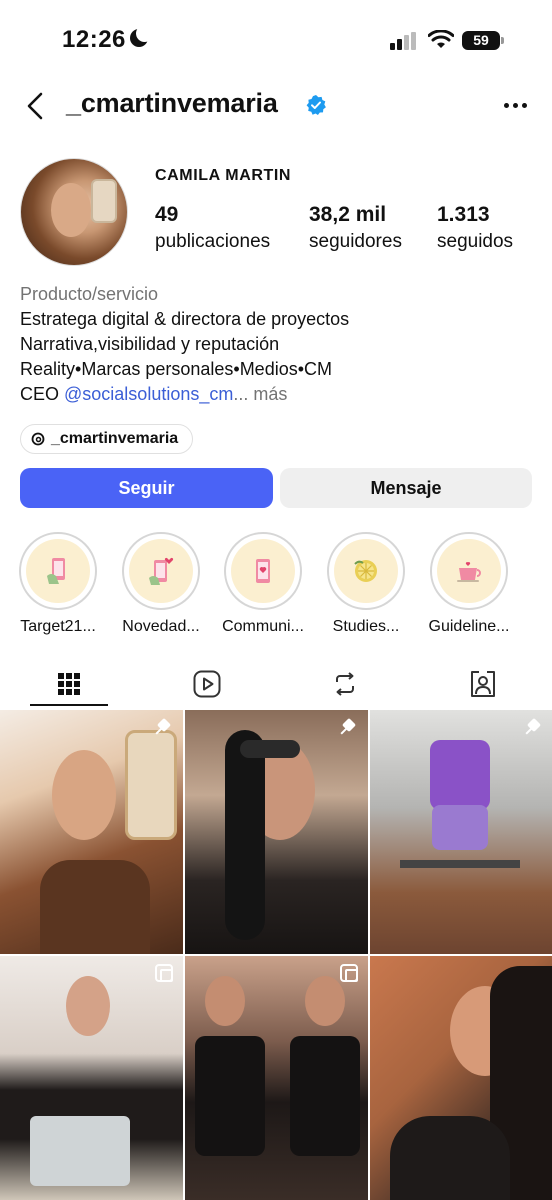  What do you see at coordinates (146, 488) in the screenshot?
I see `follow-button: Seguir` at bounding box center [146, 488].